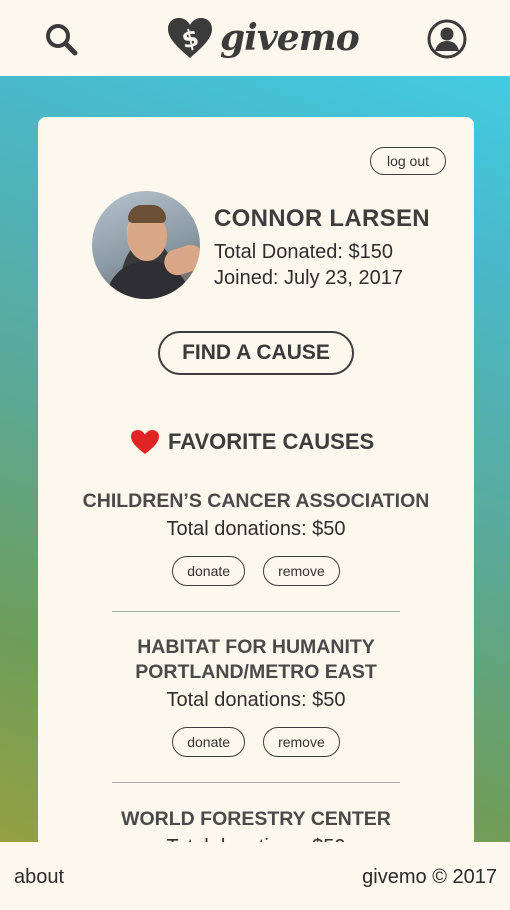  What do you see at coordinates (271, 441) in the screenshot?
I see `favorite-causes-title: FAVORITE CAUSES` at bounding box center [271, 441].